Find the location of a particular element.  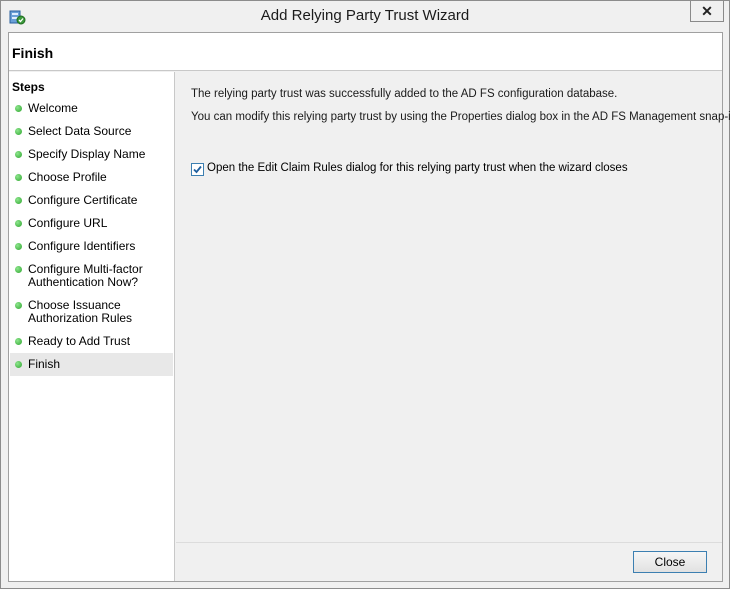

step-label: Ready to Add Trust is located at coordinates (79, 341).